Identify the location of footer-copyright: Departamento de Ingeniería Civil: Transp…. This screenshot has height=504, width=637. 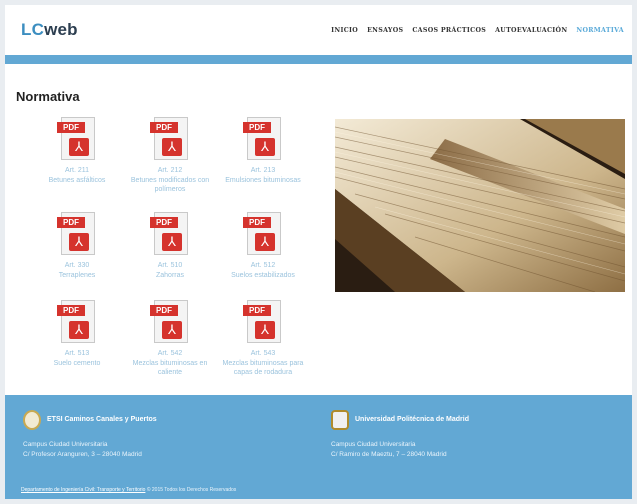
(128, 490).